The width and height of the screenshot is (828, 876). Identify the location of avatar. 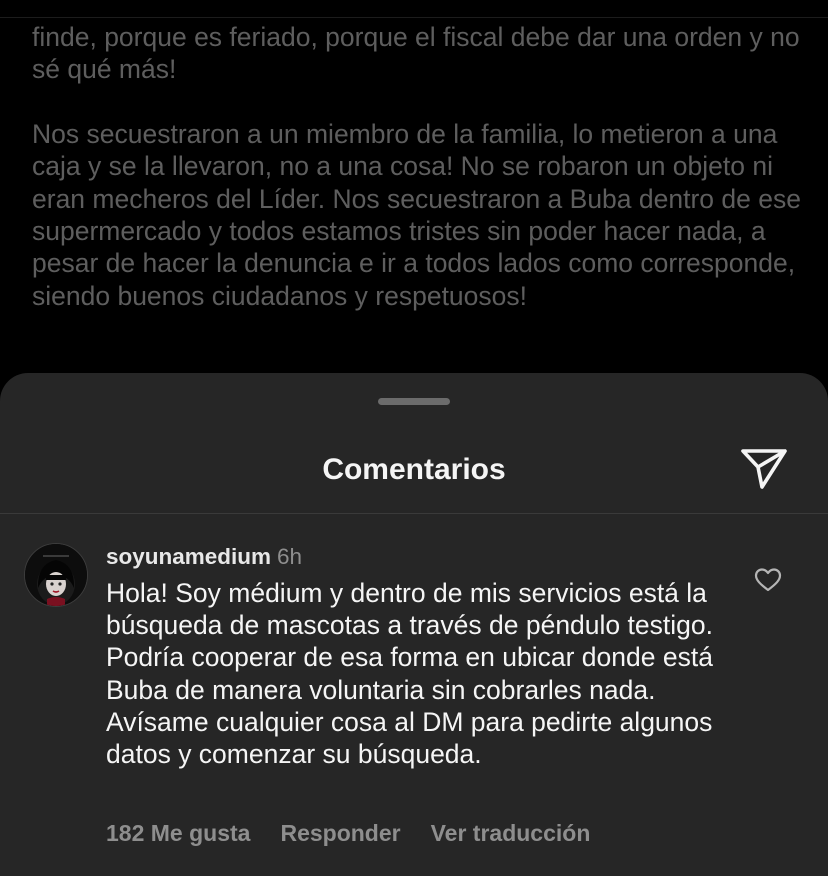
(56, 575).